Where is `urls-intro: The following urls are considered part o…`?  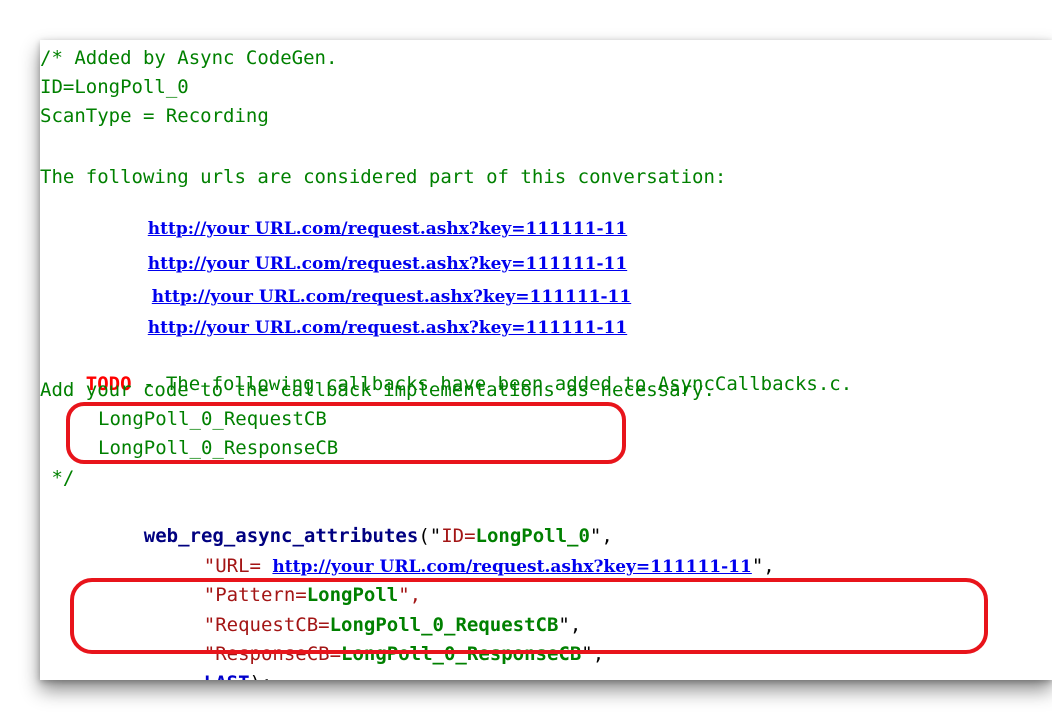 urls-intro: The following urls are considered part o… is located at coordinates (383, 177).